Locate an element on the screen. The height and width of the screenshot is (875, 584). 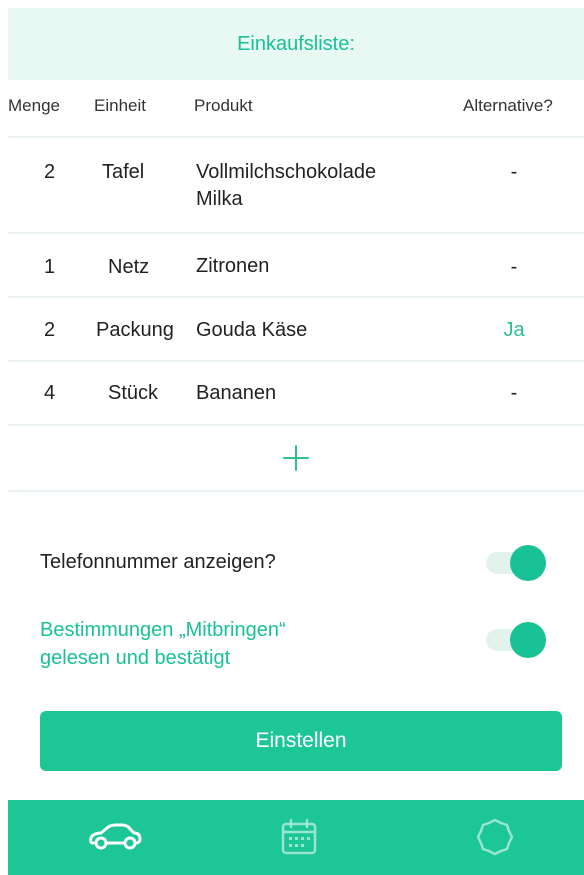
add-item-button is located at coordinates (296, 458).